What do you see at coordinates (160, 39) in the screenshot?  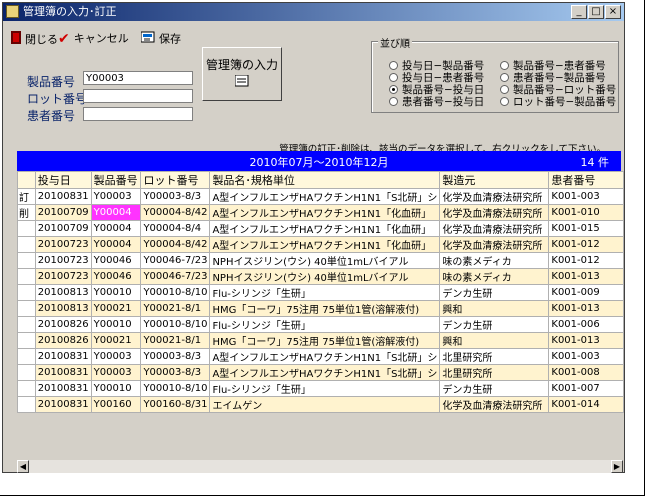 I see `save-button: 保存` at bounding box center [160, 39].